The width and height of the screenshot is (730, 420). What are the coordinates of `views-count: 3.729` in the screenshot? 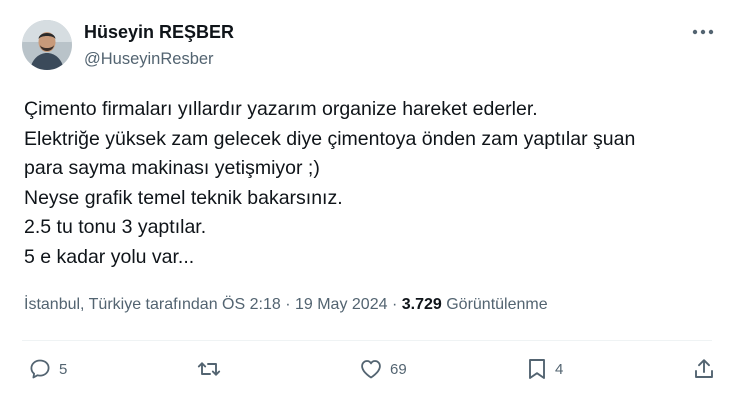 It's located at (422, 304).